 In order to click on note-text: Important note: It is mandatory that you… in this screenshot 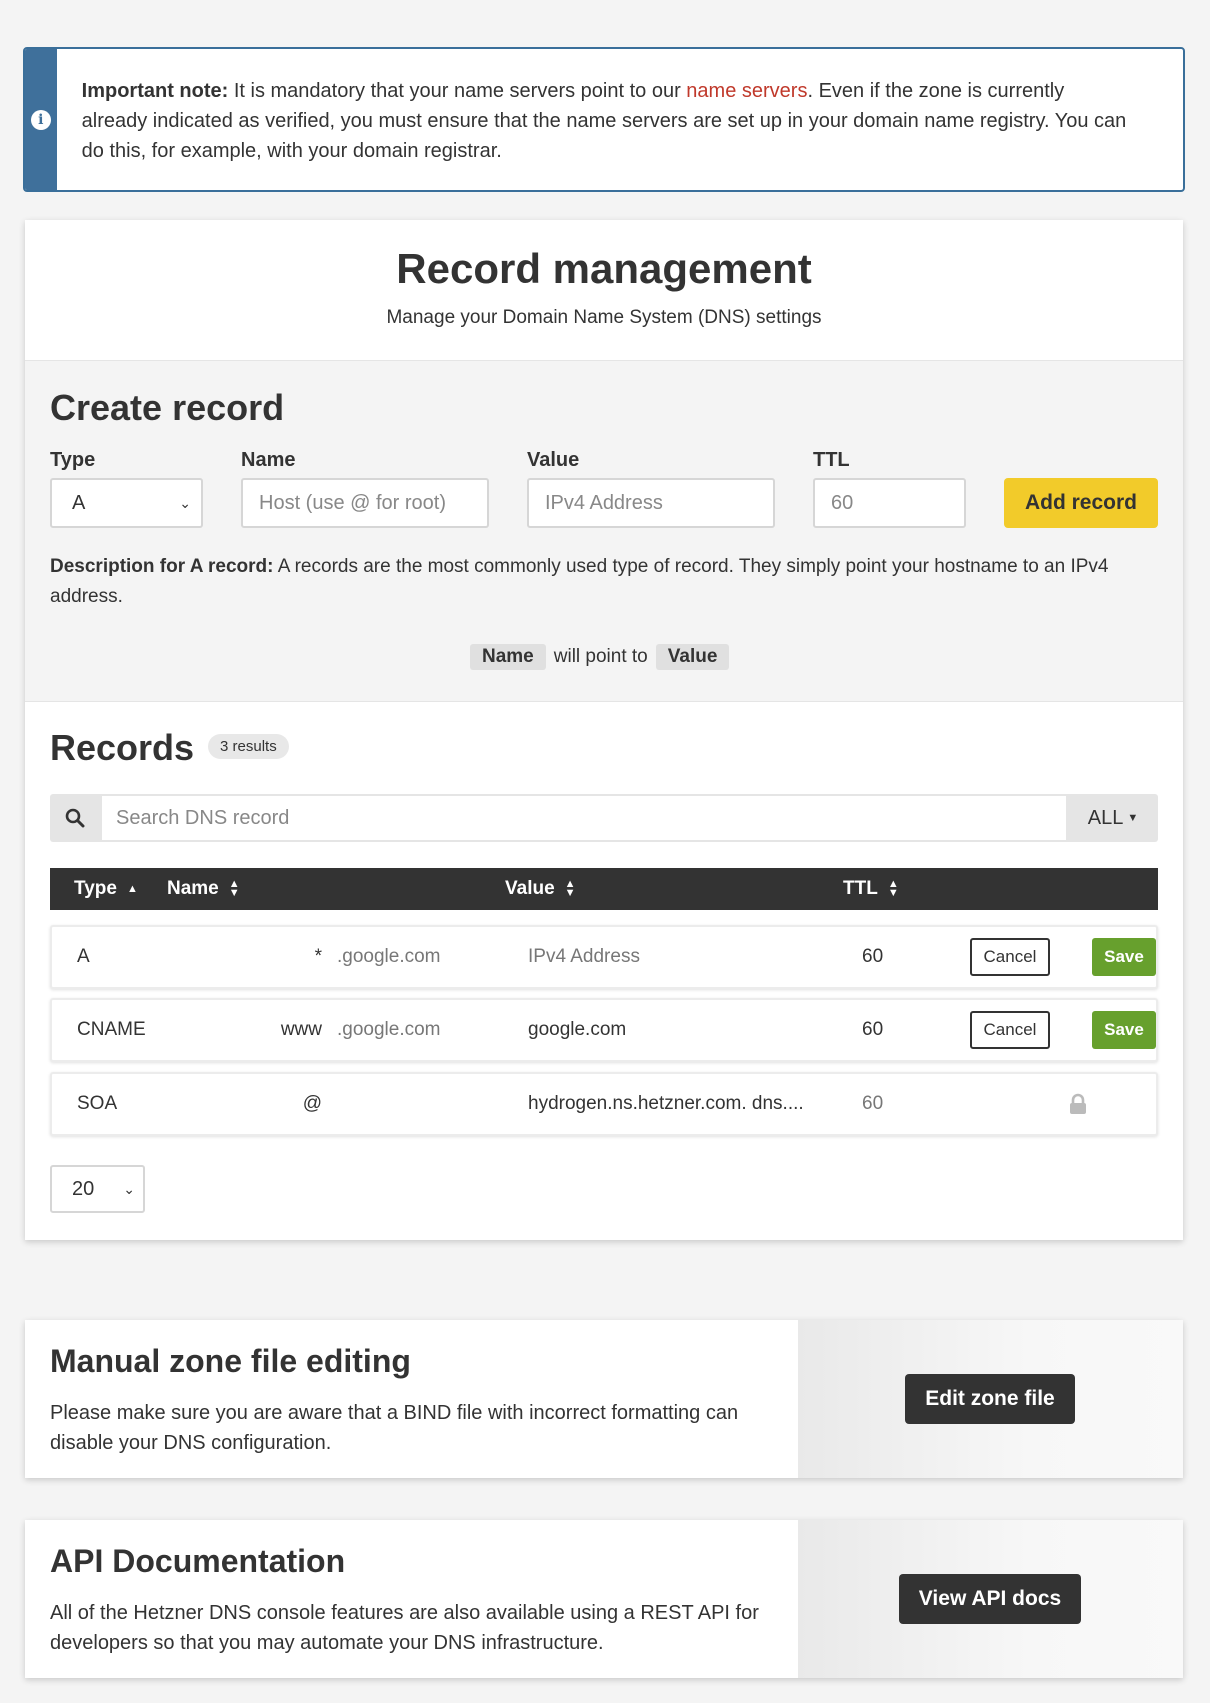, I will do `click(620, 119)`.